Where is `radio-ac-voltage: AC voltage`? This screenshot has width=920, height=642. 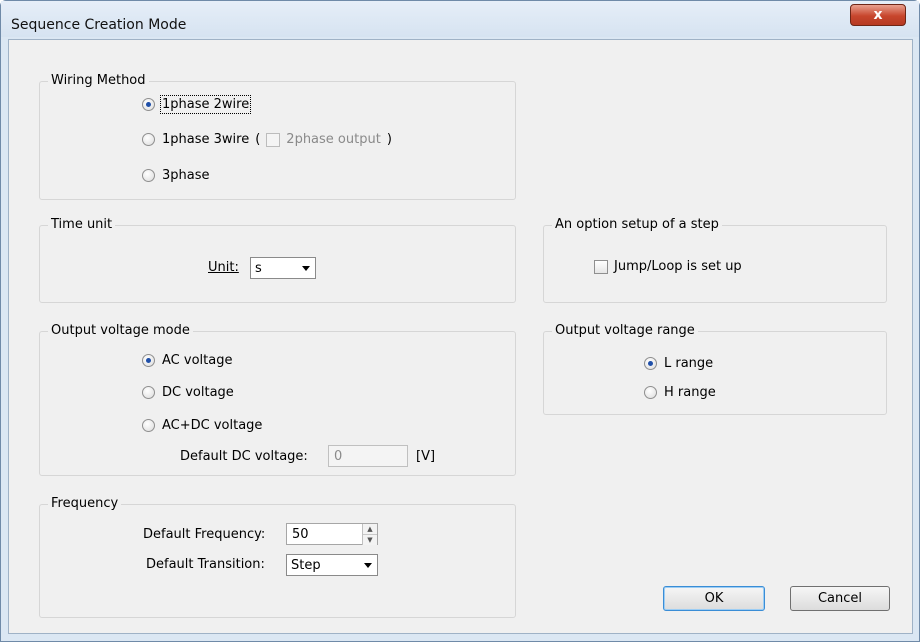
radio-ac-voltage: AC voltage is located at coordinates (187, 360).